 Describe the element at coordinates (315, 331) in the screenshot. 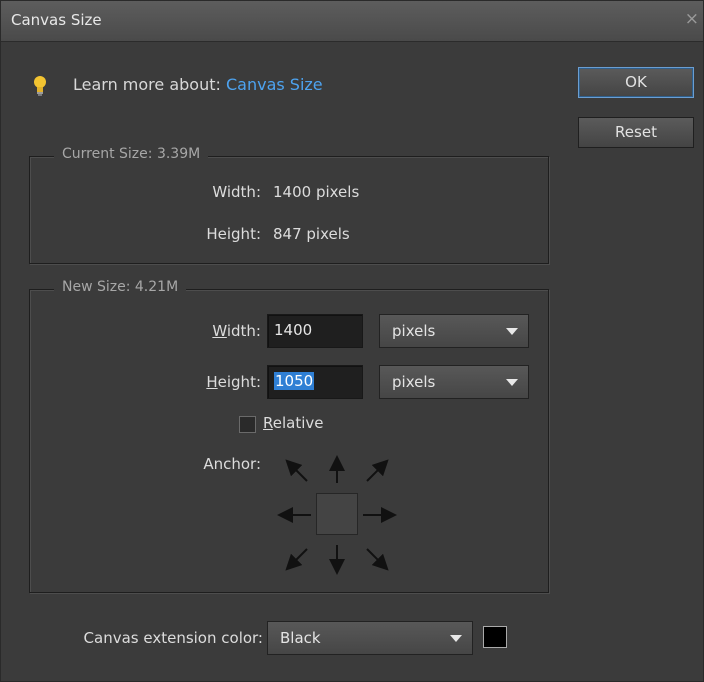

I see `new-width-input: 1400` at that location.